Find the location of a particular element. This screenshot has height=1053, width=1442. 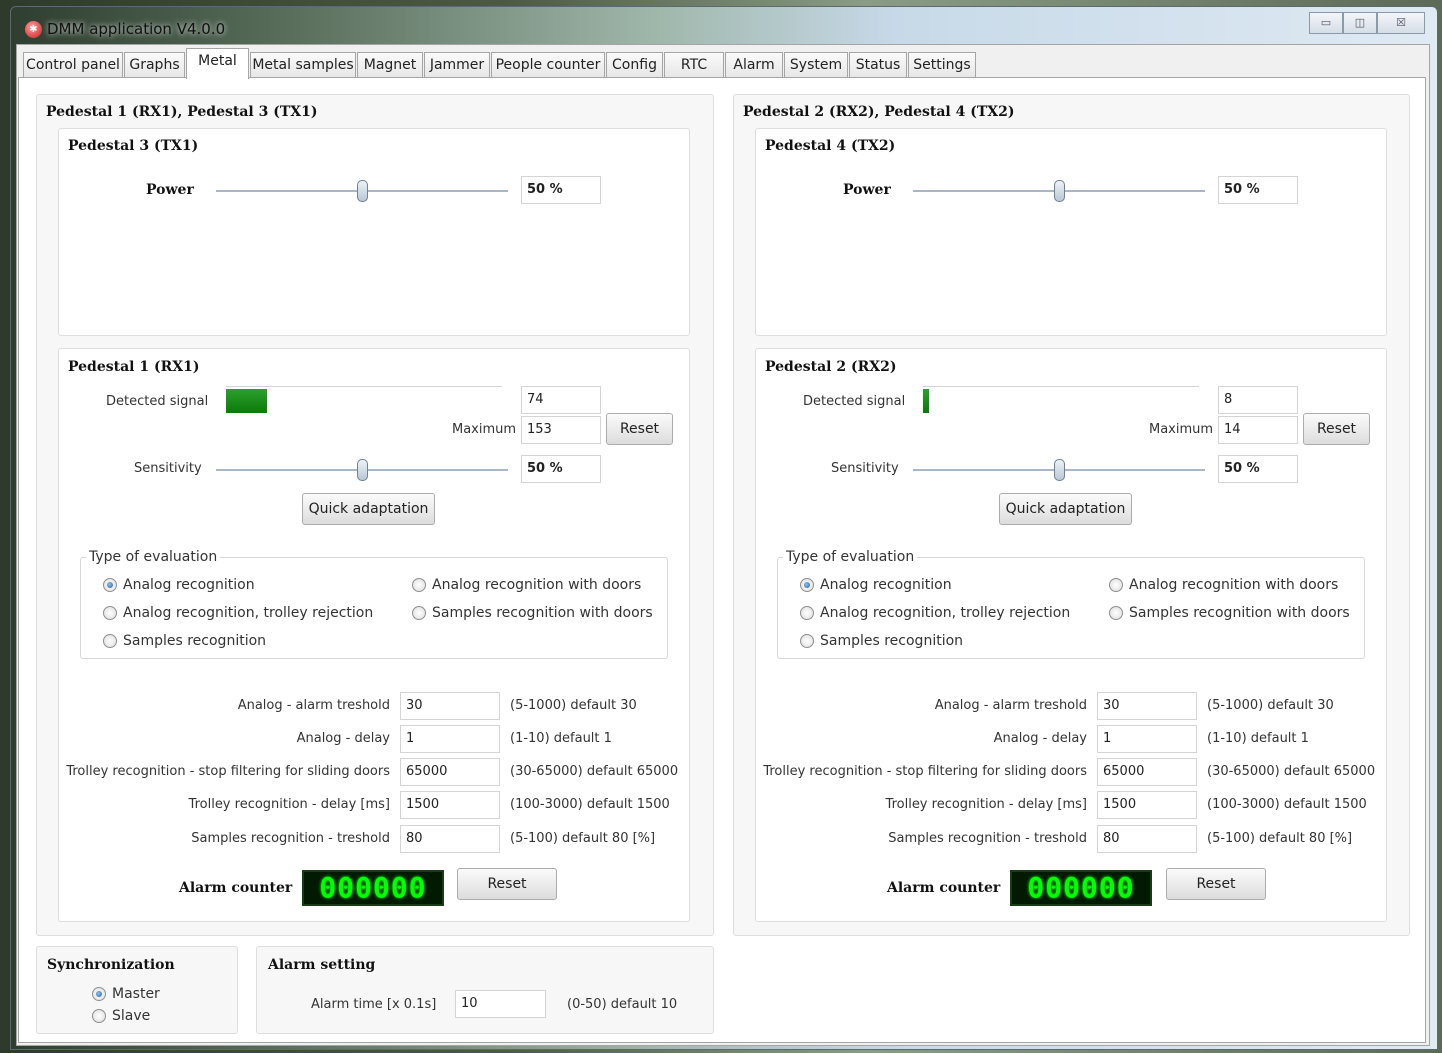

left-tx-title: Pedestal 3 (TX1) is located at coordinates (133, 146).